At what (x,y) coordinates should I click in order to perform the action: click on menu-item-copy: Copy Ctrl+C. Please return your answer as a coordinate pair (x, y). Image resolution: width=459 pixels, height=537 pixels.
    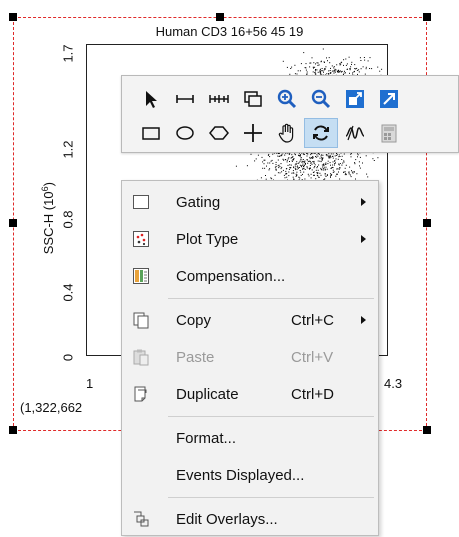
    Looking at the image, I should click on (250, 320).